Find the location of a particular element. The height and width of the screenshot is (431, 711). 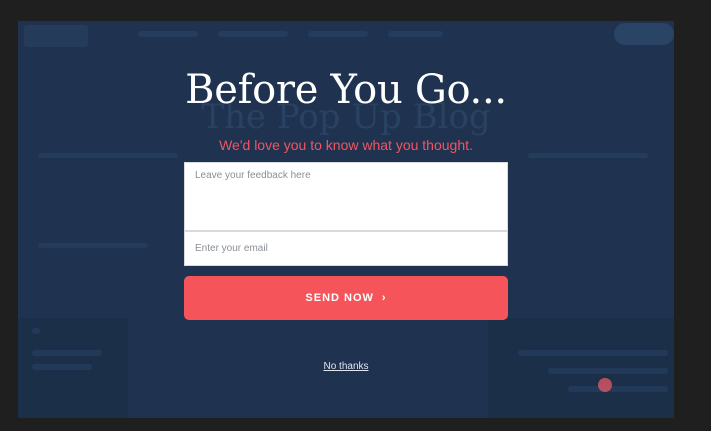

no-thanks-link: No thanks is located at coordinates (345, 366).